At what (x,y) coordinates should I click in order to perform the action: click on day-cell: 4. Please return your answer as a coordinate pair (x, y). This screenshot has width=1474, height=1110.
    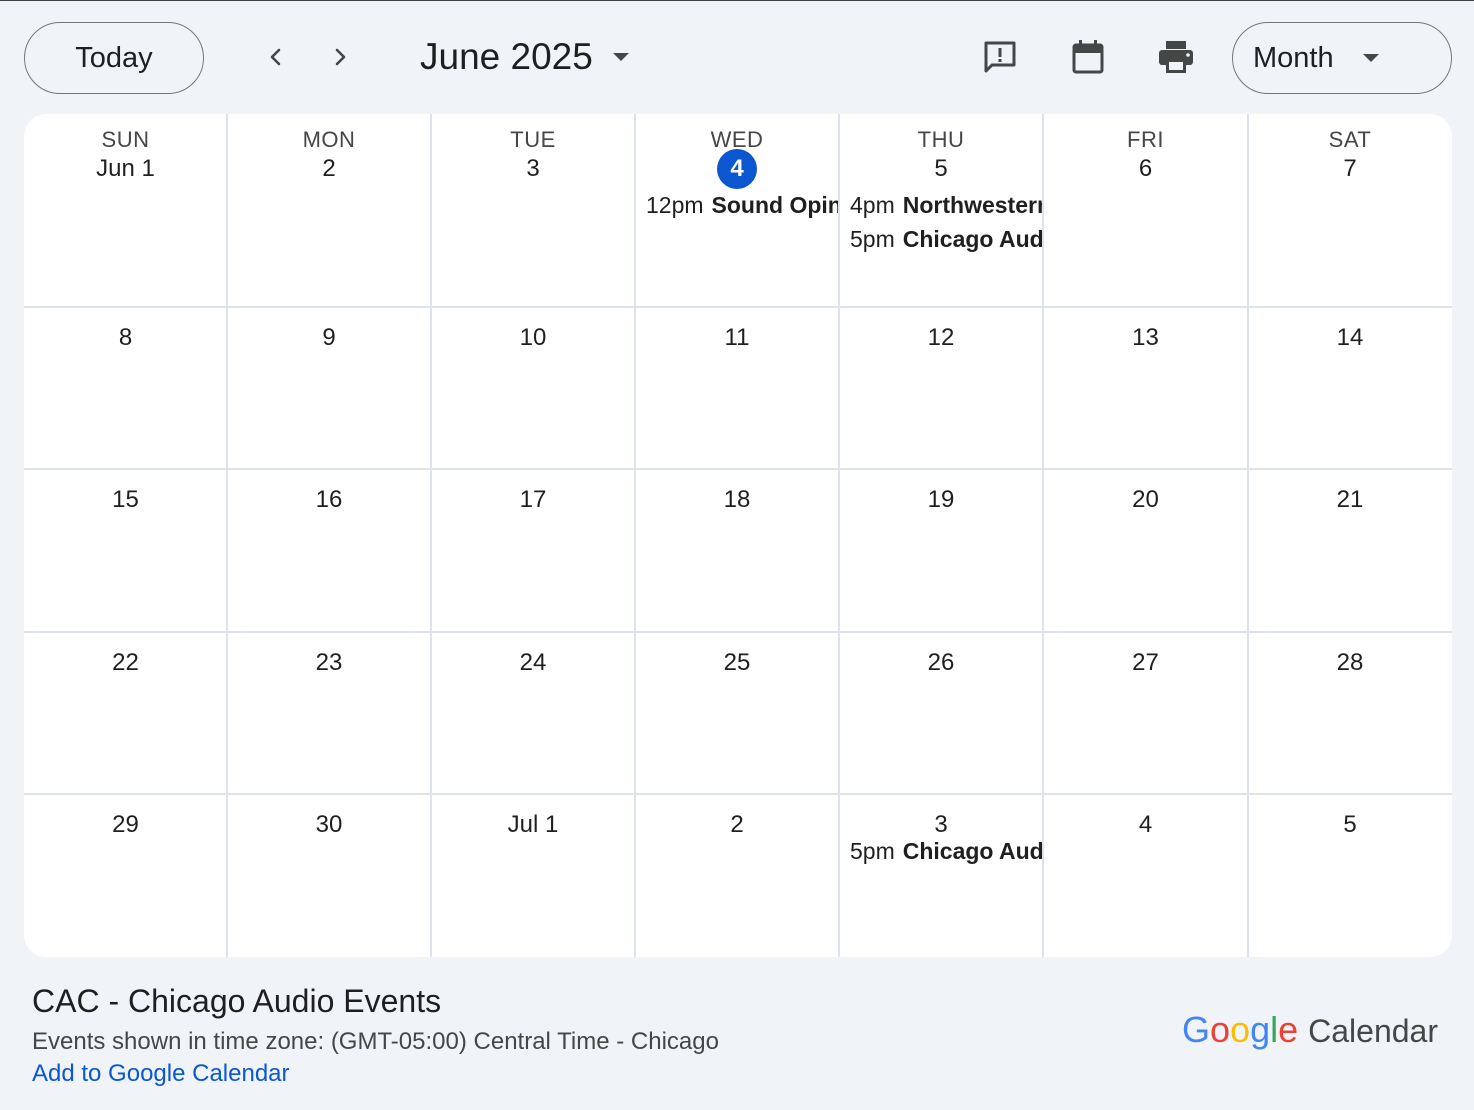
    Looking at the image, I should click on (1145, 875).